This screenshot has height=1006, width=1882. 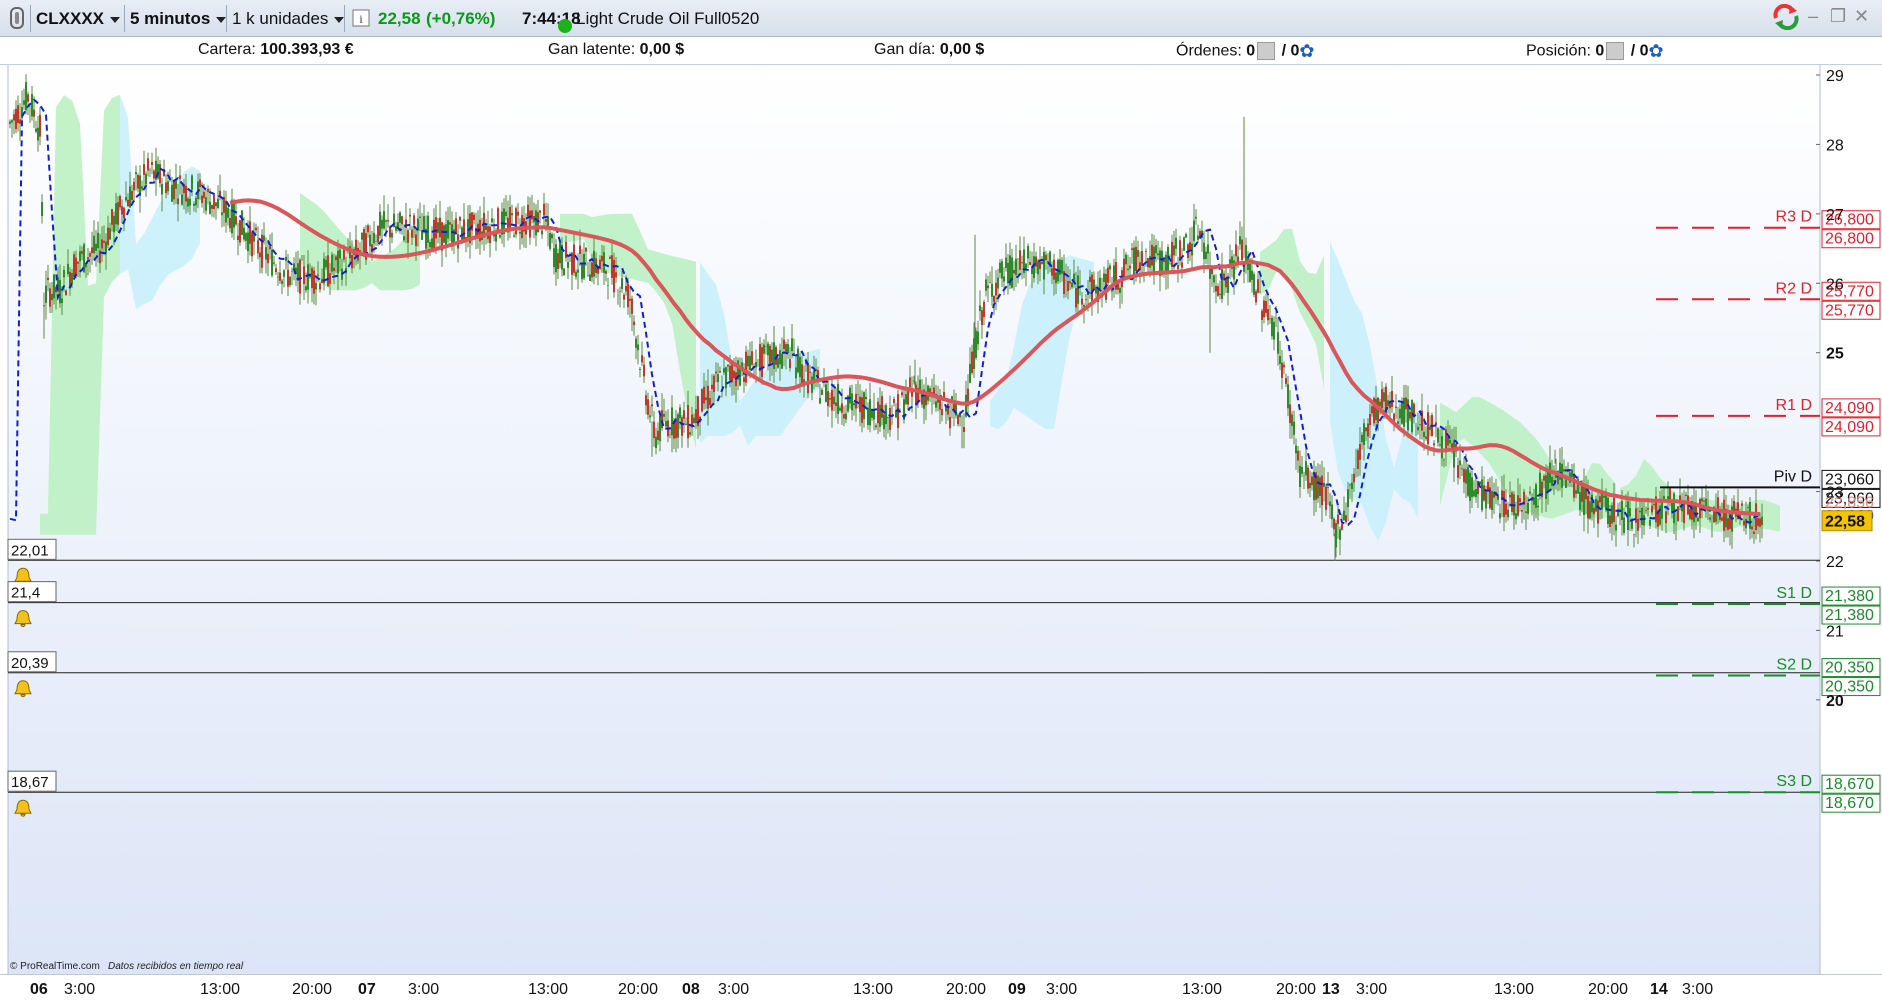 I want to click on symbol-label: CLXXXX, so click(x=70, y=18).